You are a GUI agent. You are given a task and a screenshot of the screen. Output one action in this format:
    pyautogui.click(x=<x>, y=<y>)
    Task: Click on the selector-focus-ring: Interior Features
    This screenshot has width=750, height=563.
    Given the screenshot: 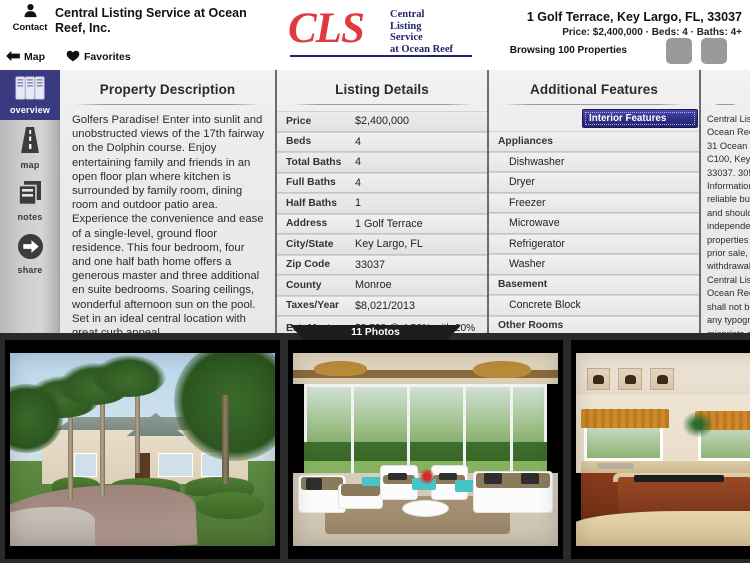 What is the action you would take?
    pyautogui.click(x=640, y=118)
    